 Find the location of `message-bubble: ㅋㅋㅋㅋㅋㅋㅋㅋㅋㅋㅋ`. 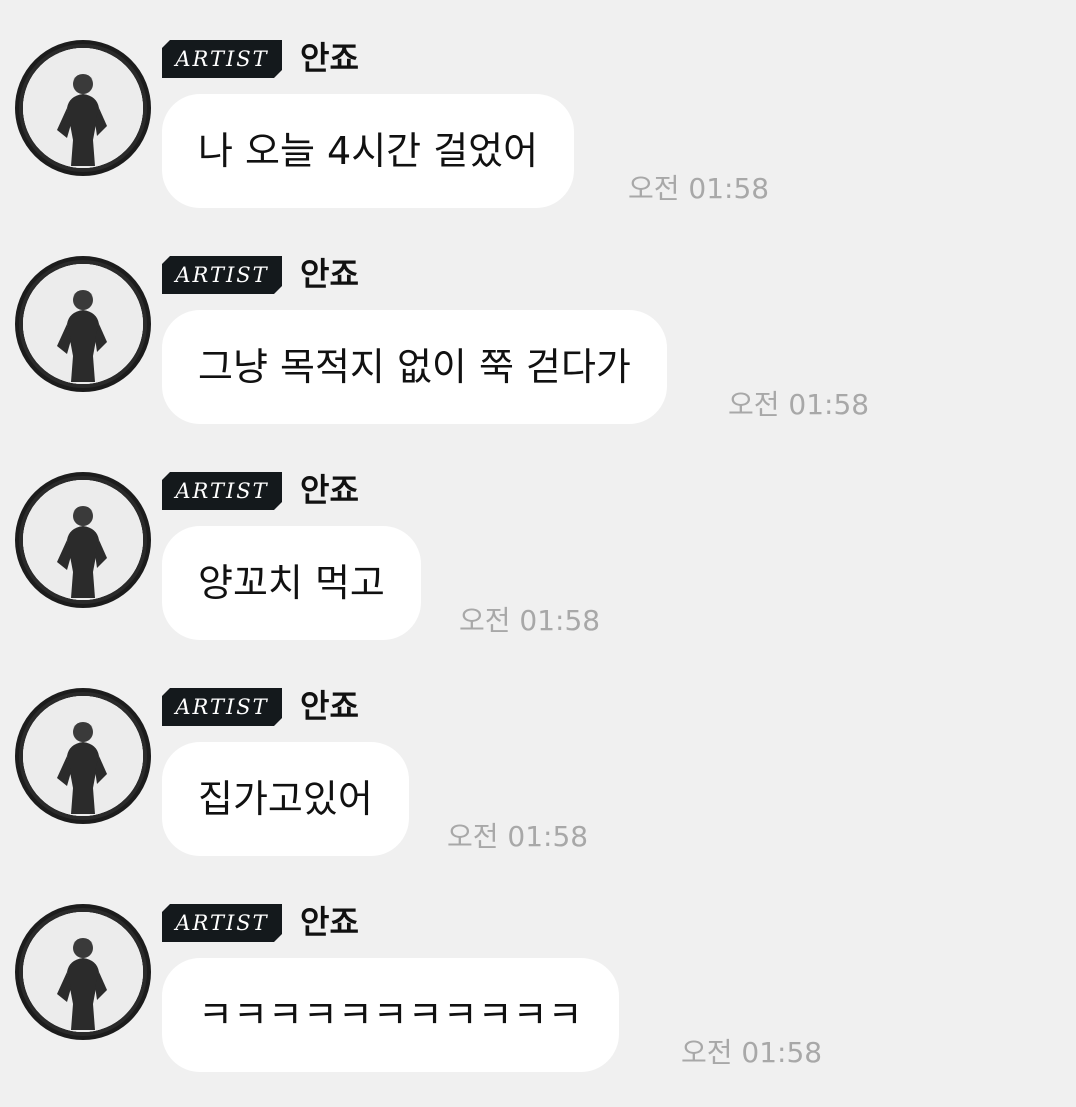

message-bubble: ㅋㅋㅋㅋㅋㅋㅋㅋㅋㅋㅋ is located at coordinates (390, 1015).